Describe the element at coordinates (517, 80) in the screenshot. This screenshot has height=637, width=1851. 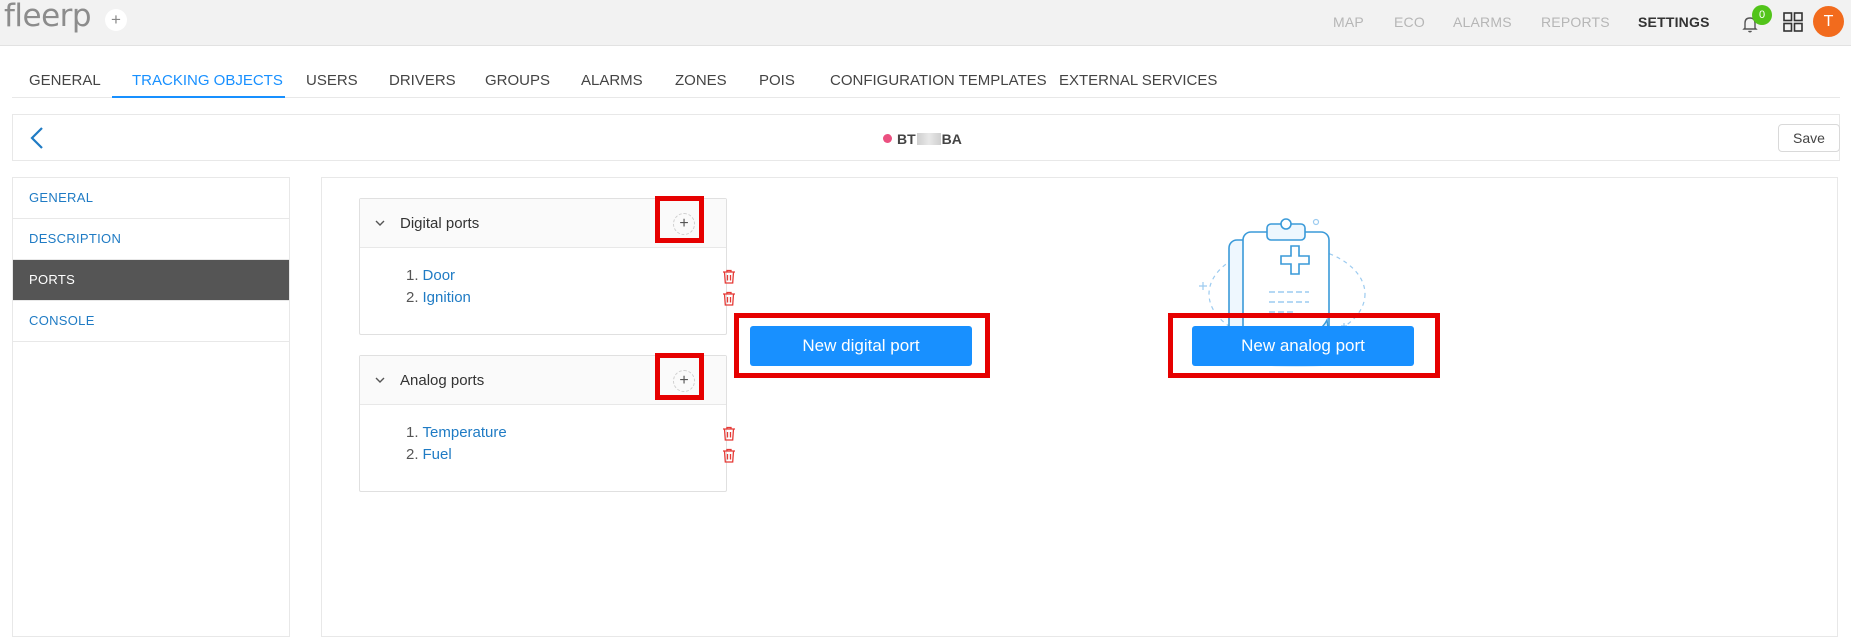
I see `tab-groups: GROUPS` at that location.